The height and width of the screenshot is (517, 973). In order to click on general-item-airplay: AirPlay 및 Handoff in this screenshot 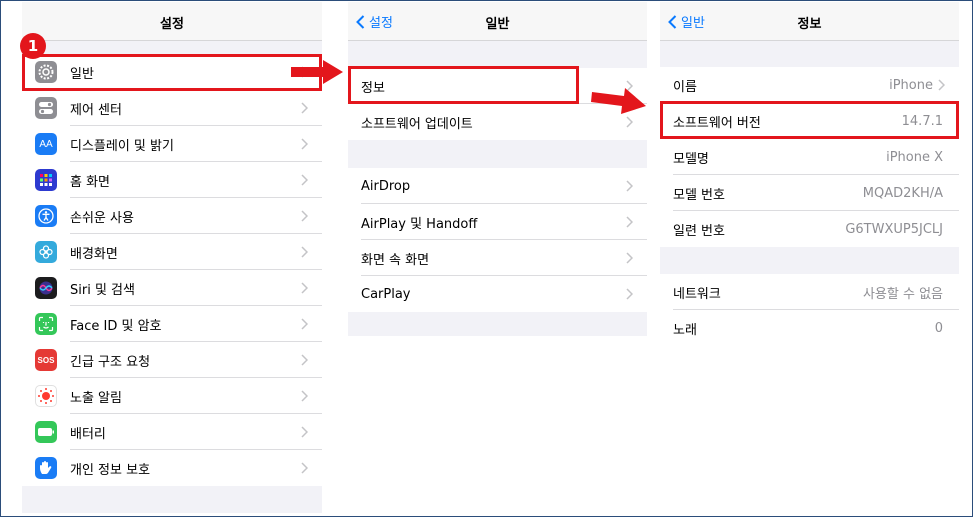, I will do `click(497, 222)`.